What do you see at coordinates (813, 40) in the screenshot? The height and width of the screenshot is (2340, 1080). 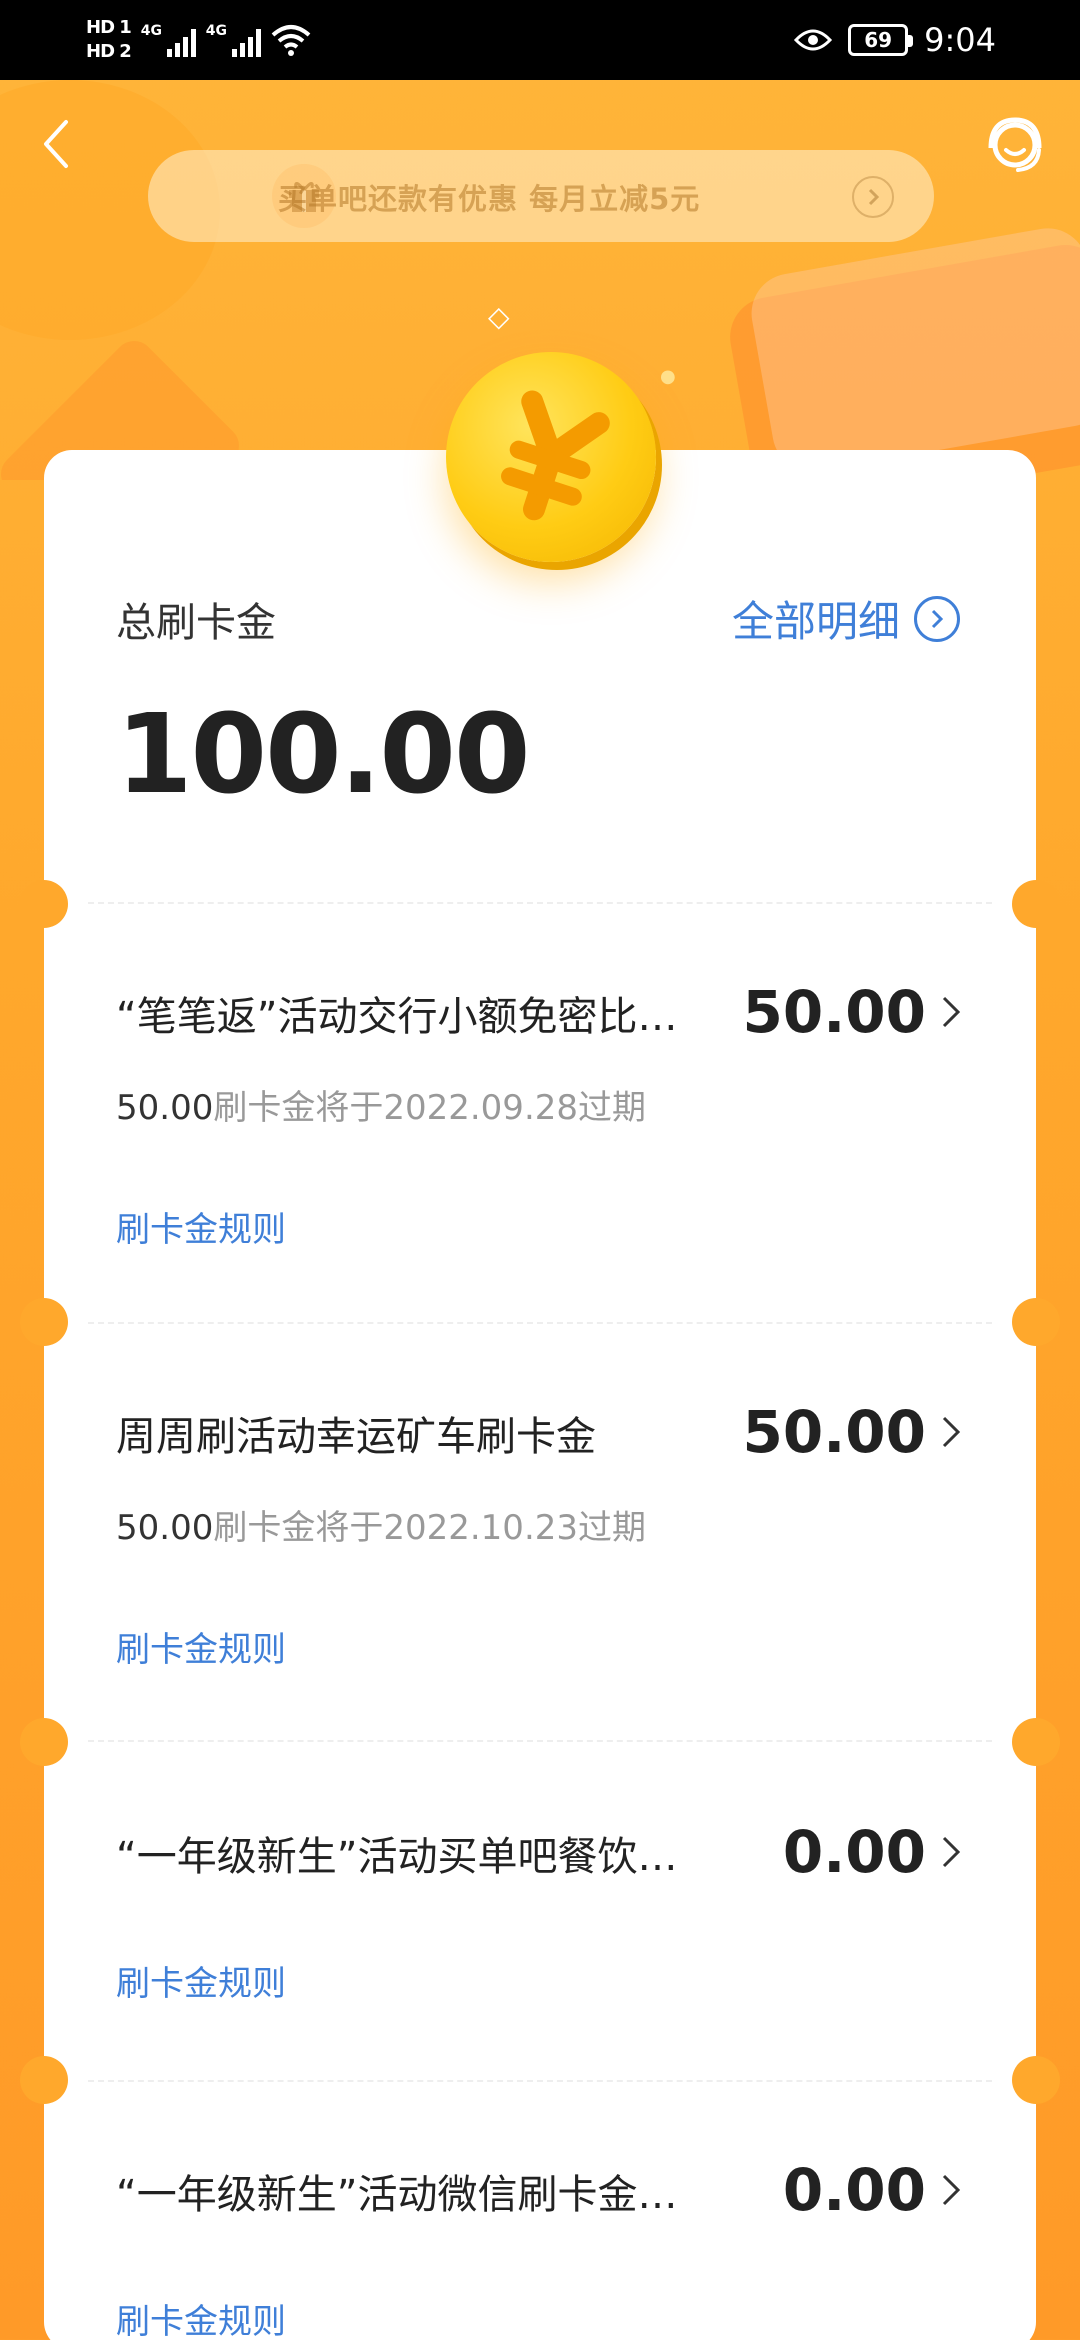 I see `eye-icon` at bounding box center [813, 40].